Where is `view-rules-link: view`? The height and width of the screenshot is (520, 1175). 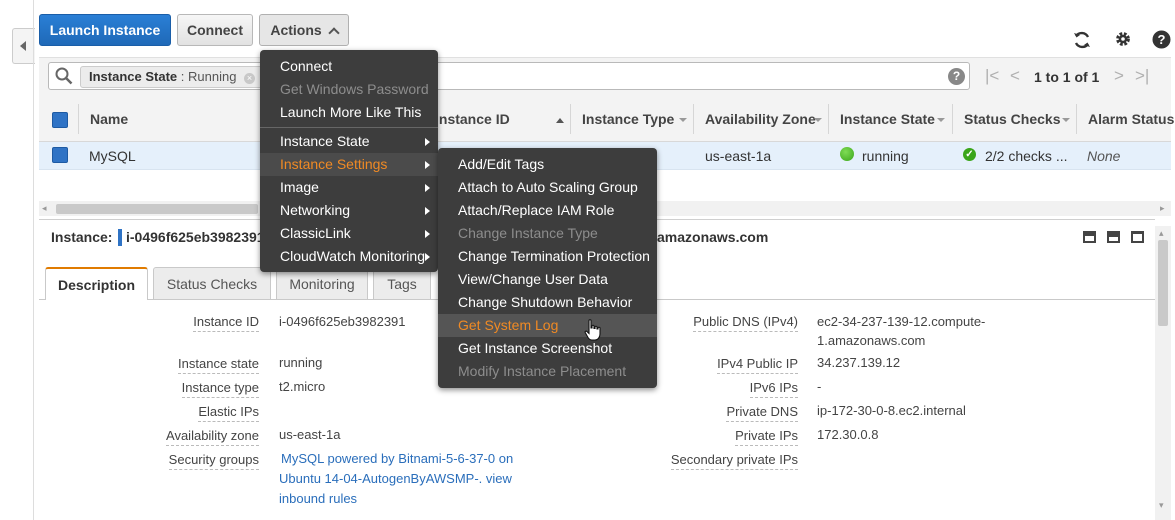 view-rules-link: view is located at coordinates (499, 478).